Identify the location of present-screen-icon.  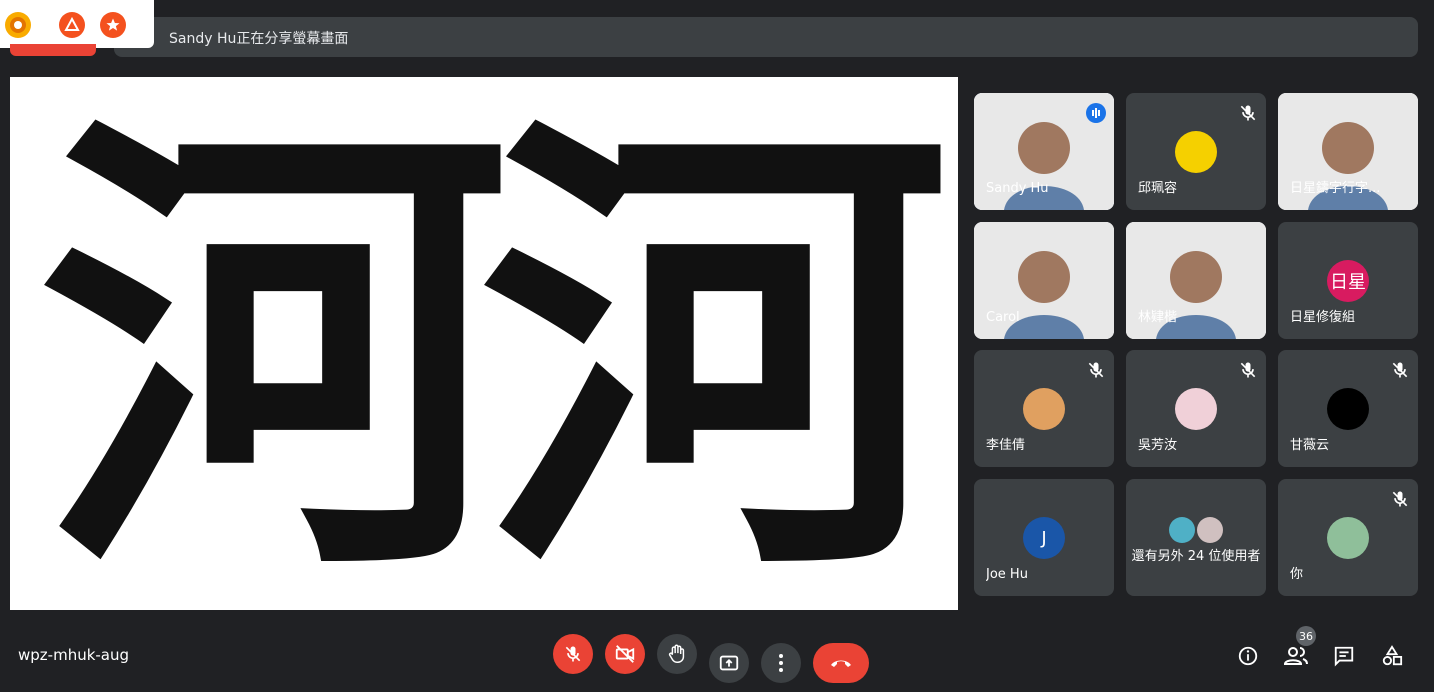
(729, 663).